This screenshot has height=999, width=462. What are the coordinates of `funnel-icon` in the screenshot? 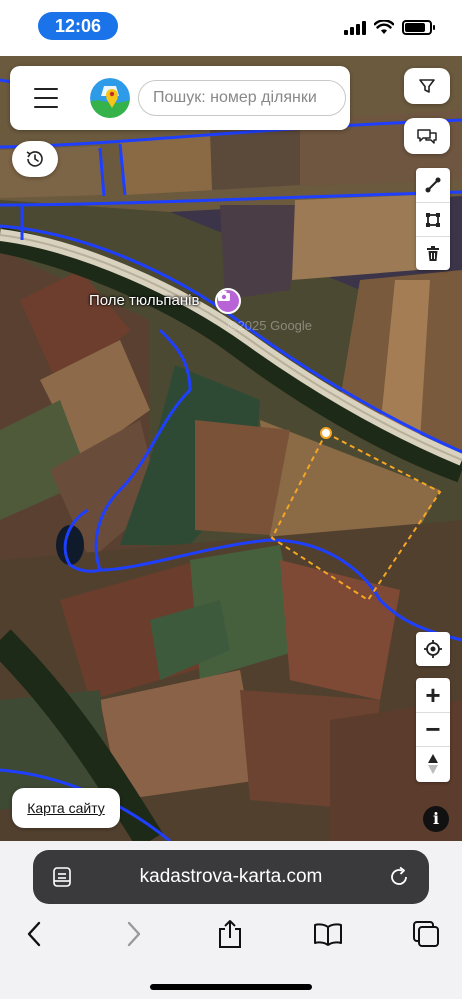 It's located at (427, 86).